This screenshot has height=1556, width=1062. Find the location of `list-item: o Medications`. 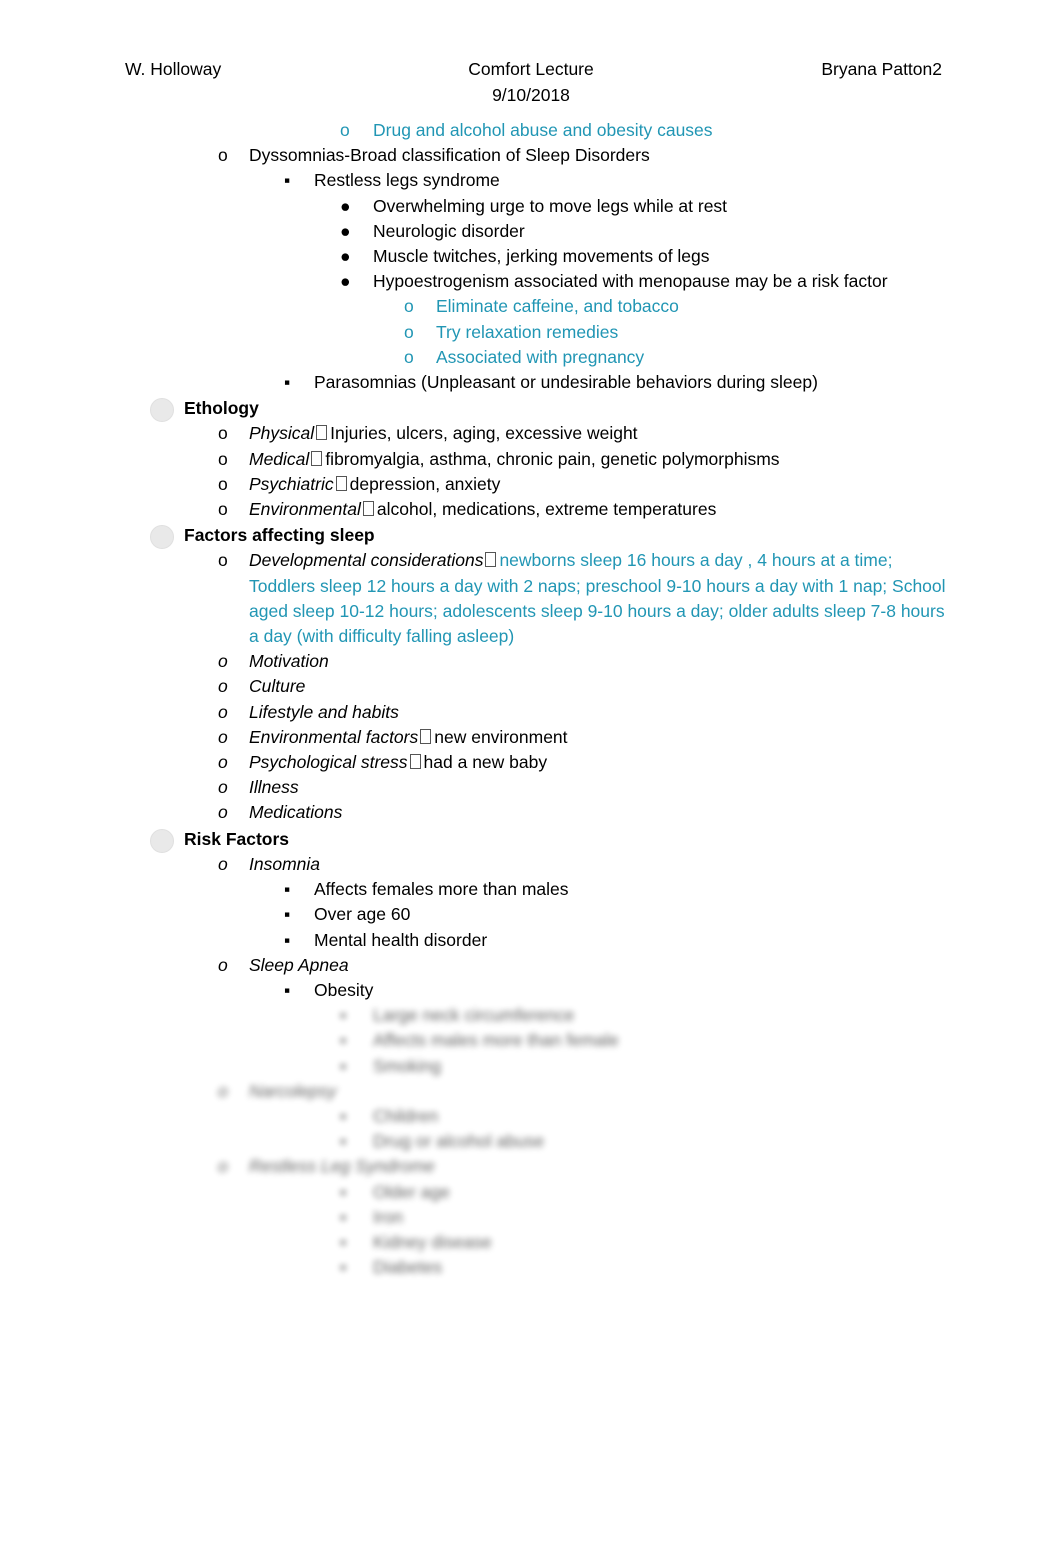

list-item: o Medications is located at coordinates (531, 812).